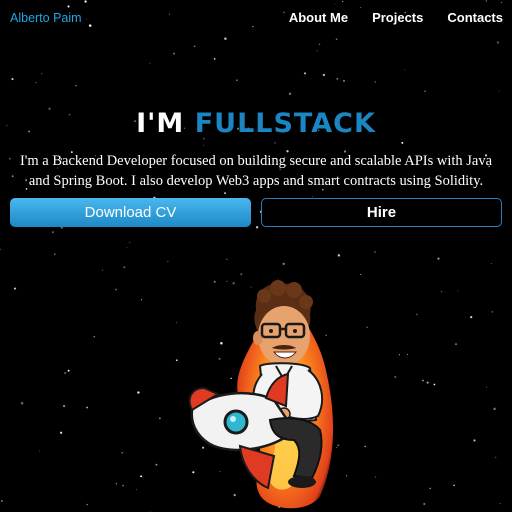 The image size is (512, 512). What do you see at coordinates (381, 212) in the screenshot?
I see `hire-button: Hire` at bounding box center [381, 212].